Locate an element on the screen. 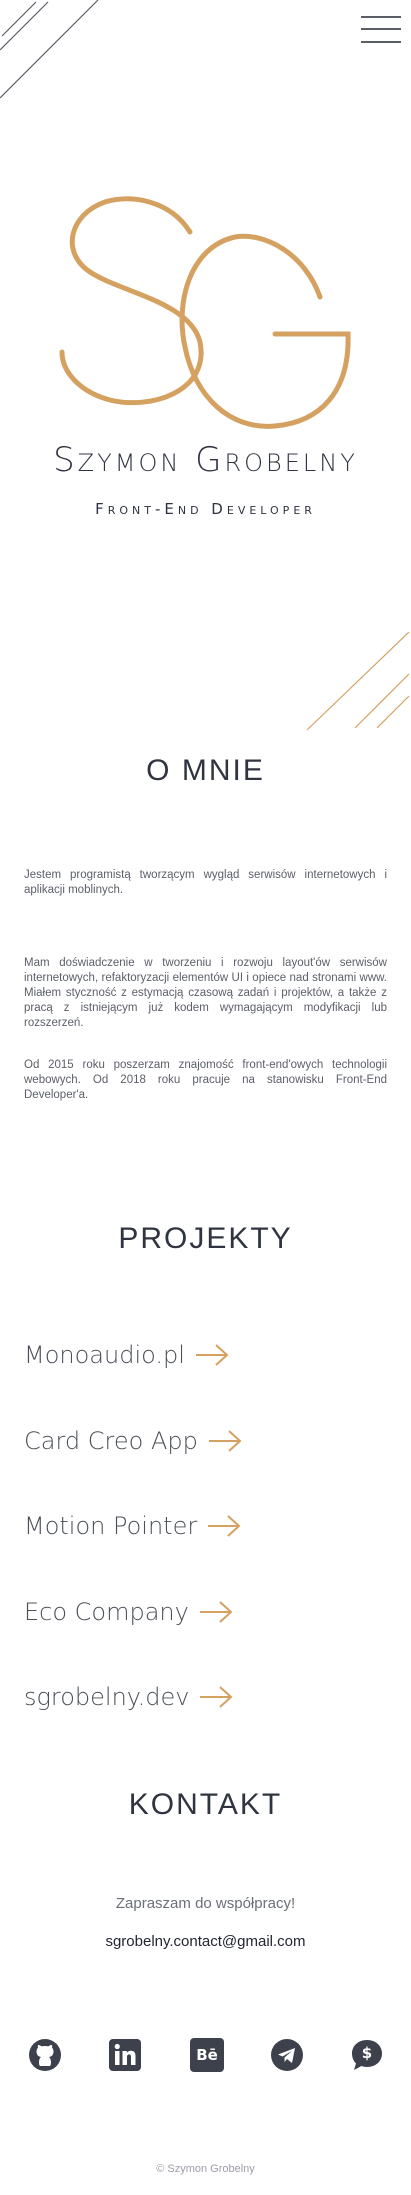 This screenshot has width=411, height=2195. projects-title: PROJEKTY is located at coordinates (205, 1238).